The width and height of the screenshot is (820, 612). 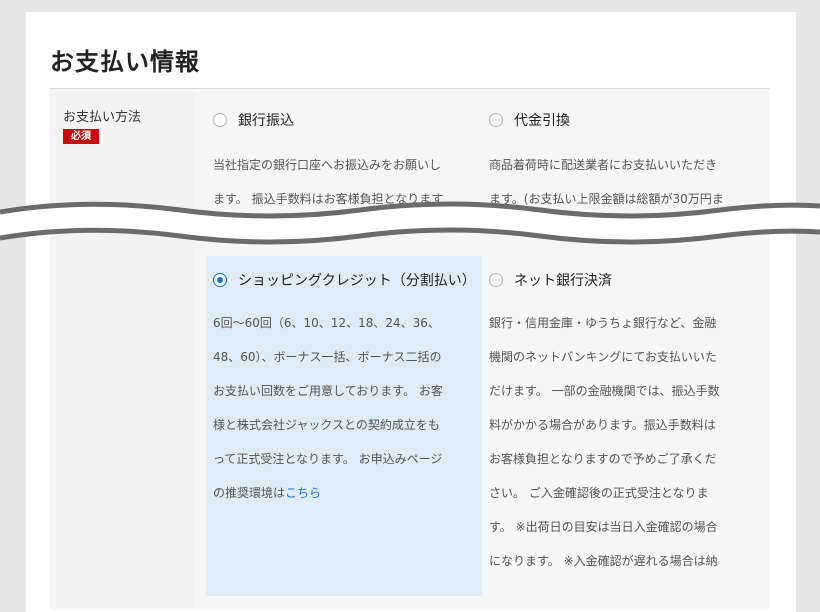 I want to click on recommended-env-link: こちら, so click(x=303, y=493).